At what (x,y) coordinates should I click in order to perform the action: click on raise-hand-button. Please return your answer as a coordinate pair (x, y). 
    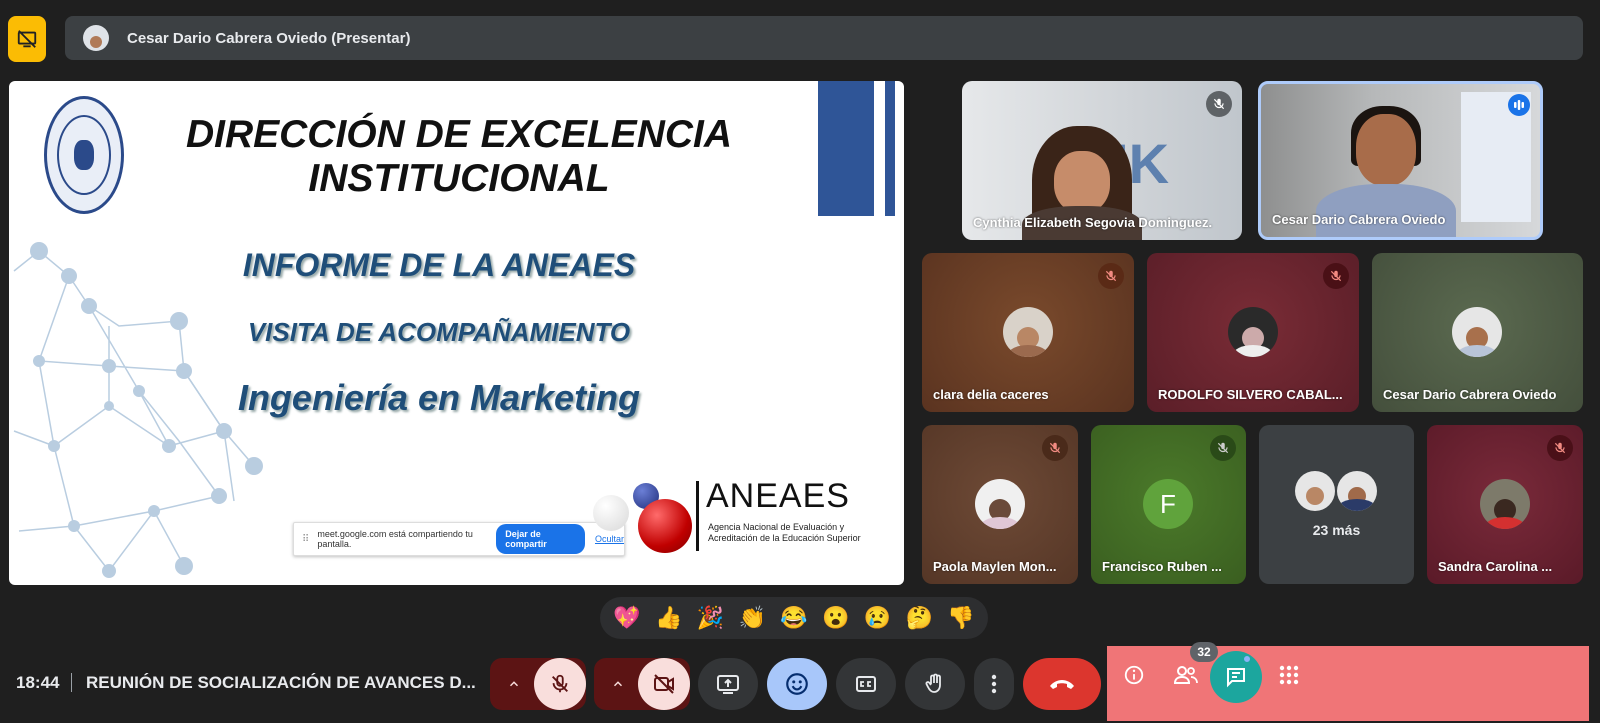
    Looking at the image, I should click on (935, 684).